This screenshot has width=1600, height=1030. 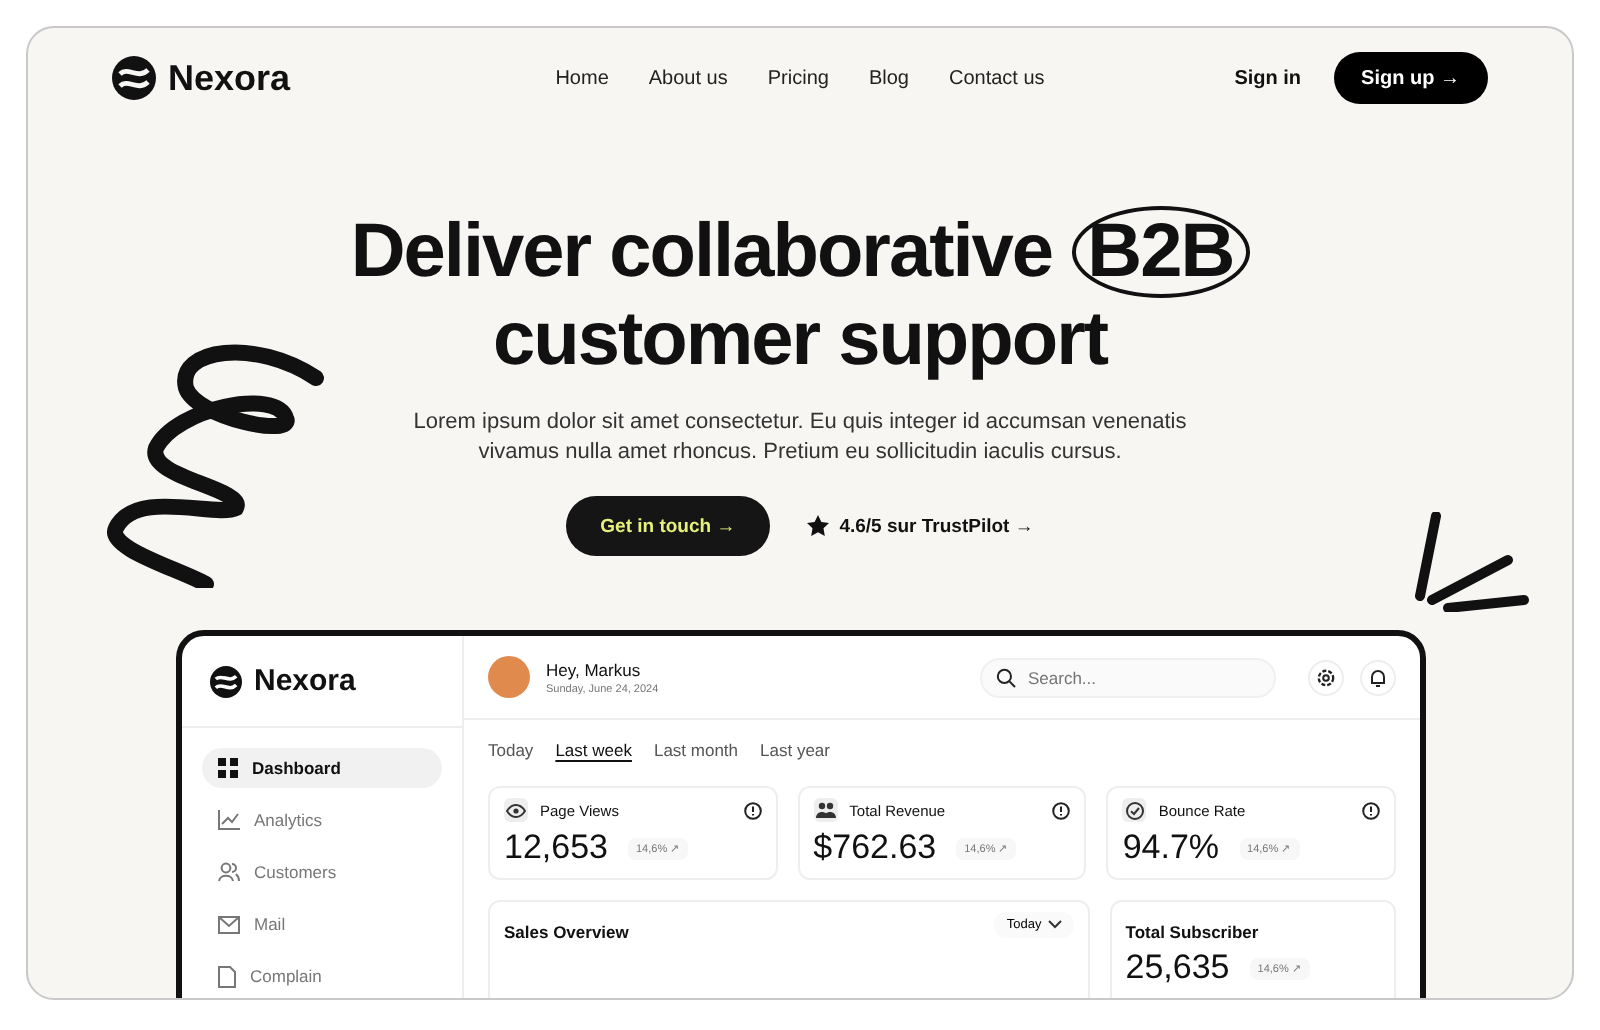 What do you see at coordinates (1171, 848) in the screenshot?
I see `stat-value: 94.7%` at bounding box center [1171, 848].